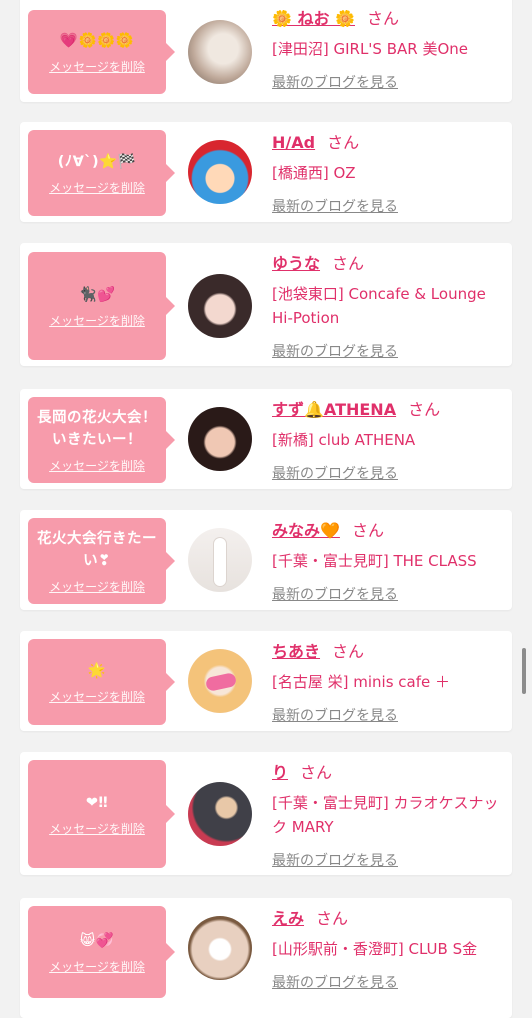  Describe the element at coordinates (306, 530) in the screenshot. I see `cast-name-link: みなみ🧡` at that location.